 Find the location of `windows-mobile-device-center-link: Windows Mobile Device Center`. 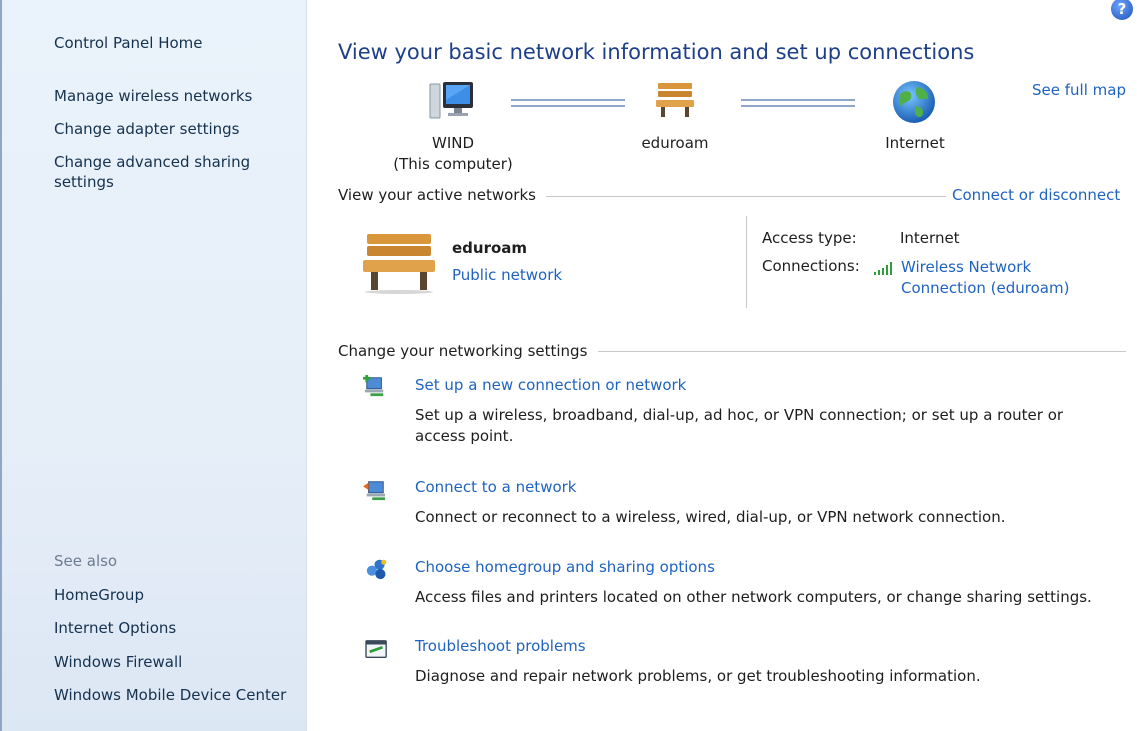

windows-mobile-device-center-link: Windows Mobile Device Center is located at coordinates (170, 695).